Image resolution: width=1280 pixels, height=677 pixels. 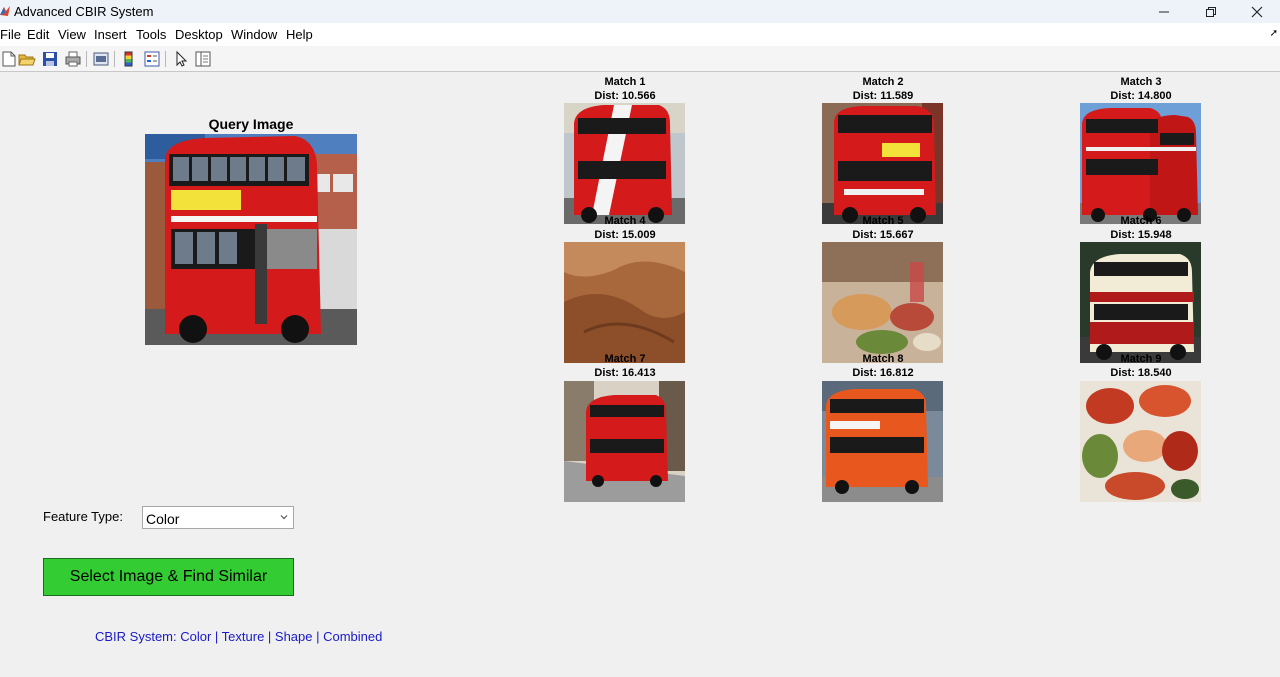 I want to click on match-8-label: Match 8, so click(x=883, y=359).